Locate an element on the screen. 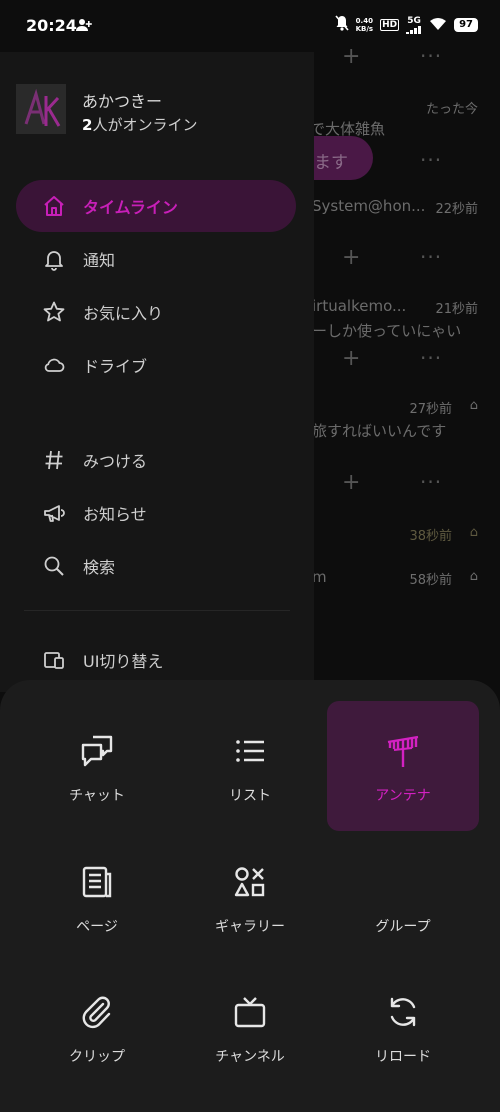  menu-item-gallery: ギャラリー is located at coordinates (250, 897).